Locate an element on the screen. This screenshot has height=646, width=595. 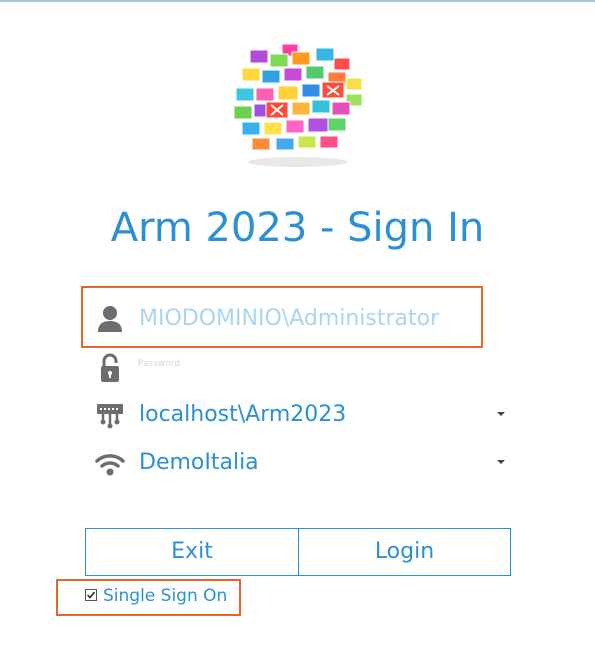
database-dropdown-caret-icon is located at coordinates (501, 462).